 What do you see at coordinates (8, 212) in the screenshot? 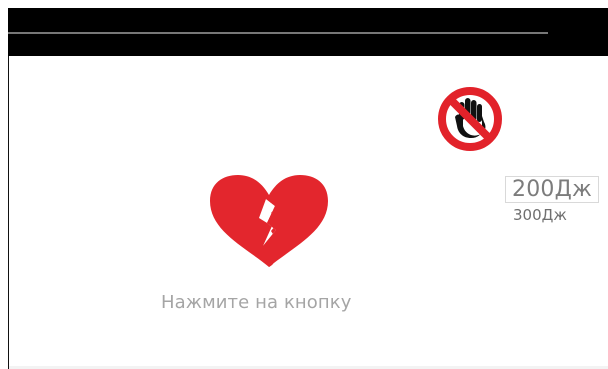
I see `left-rule` at bounding box center [8, 212].